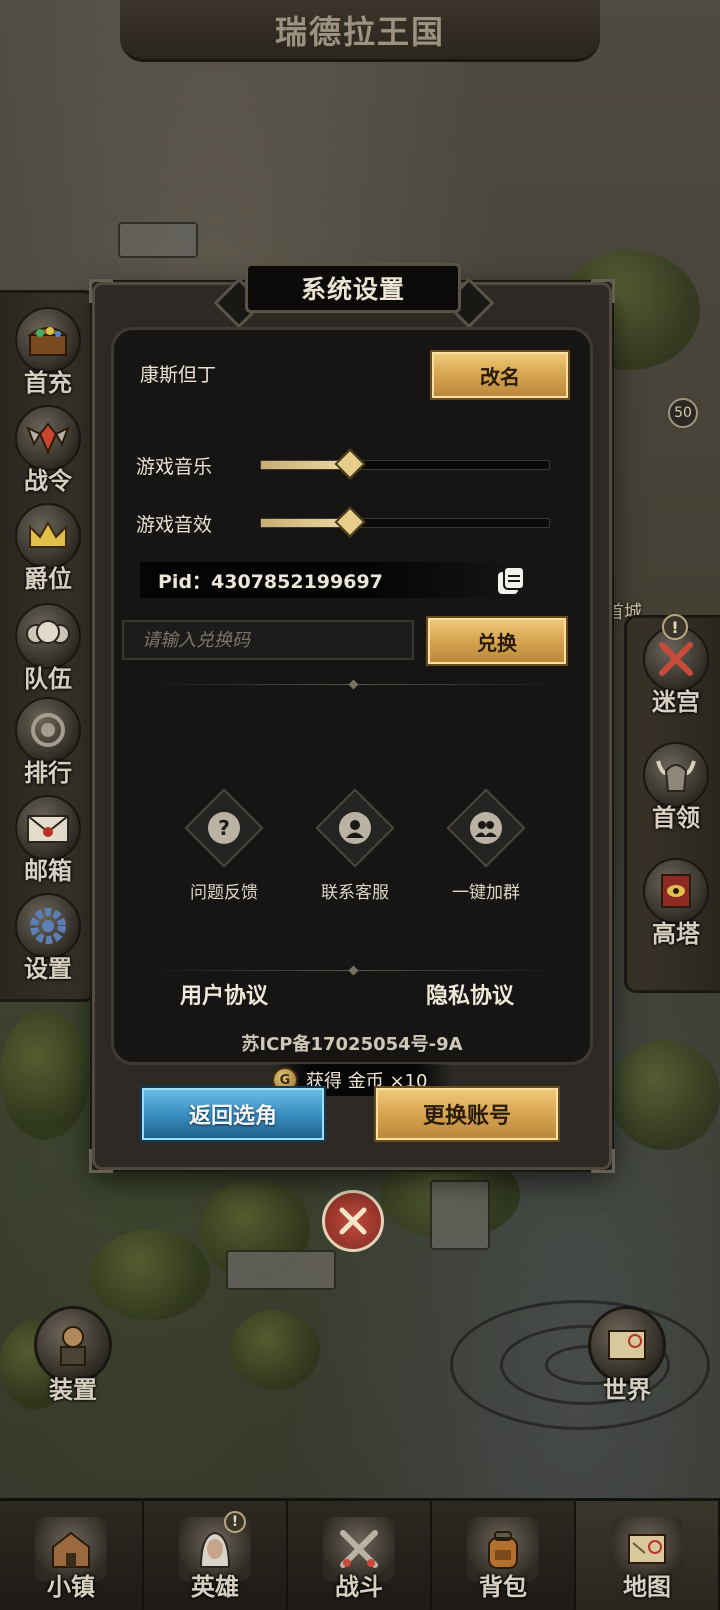  I want to click on menu-label: 排行, so click(48, 773).